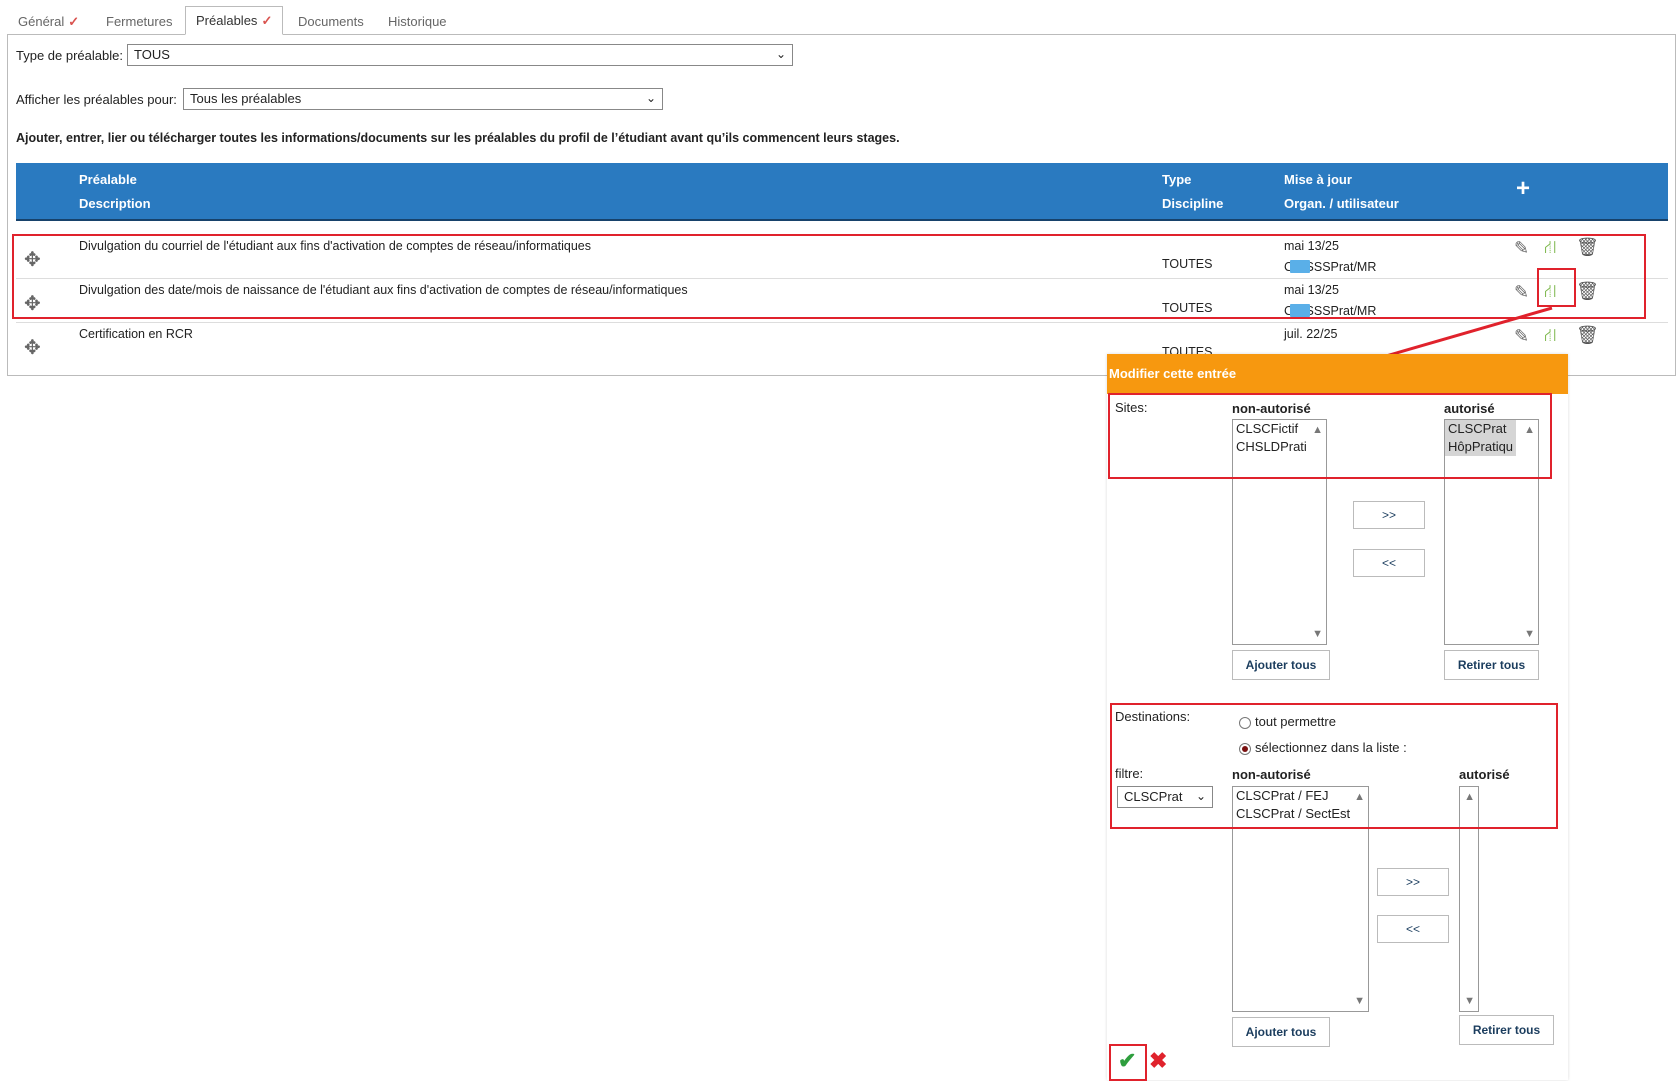  I want to click on tab-historique: Historique, so click(417, 21).